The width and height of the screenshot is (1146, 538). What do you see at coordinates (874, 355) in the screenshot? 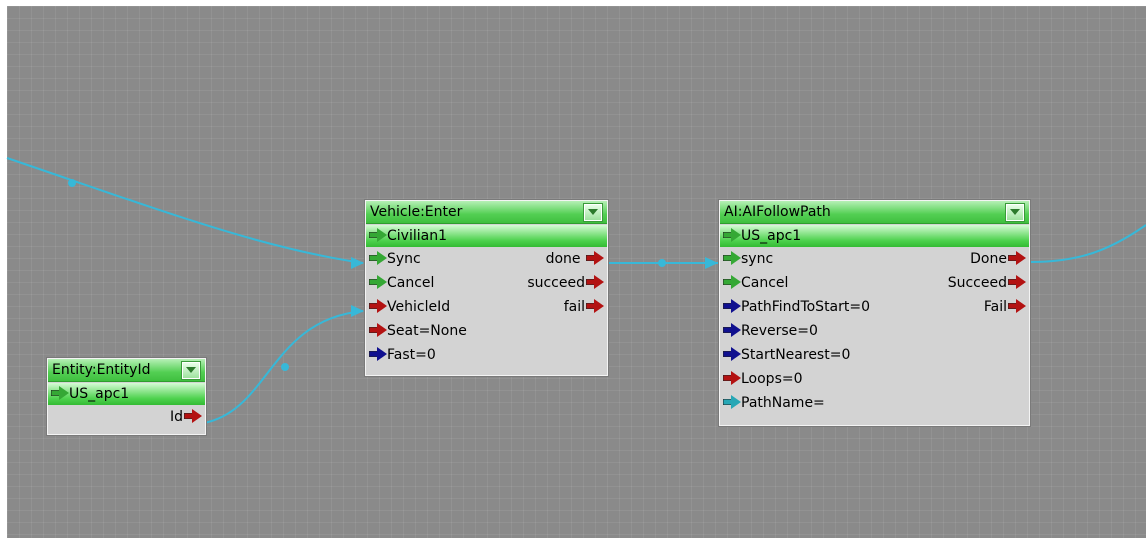
I see `port-row: StartNearest=0` at bounding box center [874, 355].